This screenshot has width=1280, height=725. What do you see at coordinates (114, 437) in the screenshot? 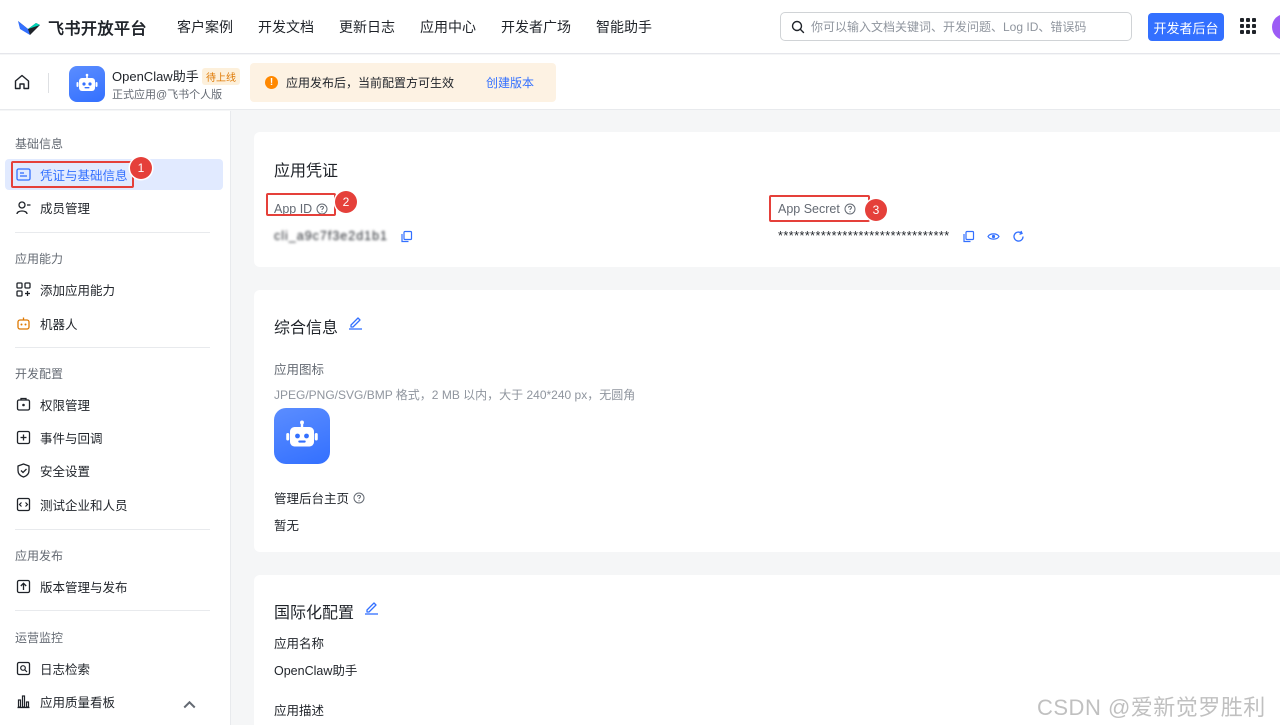
I see `sidebar-item-events: 事件与回调` at bounding box center [114, 437].